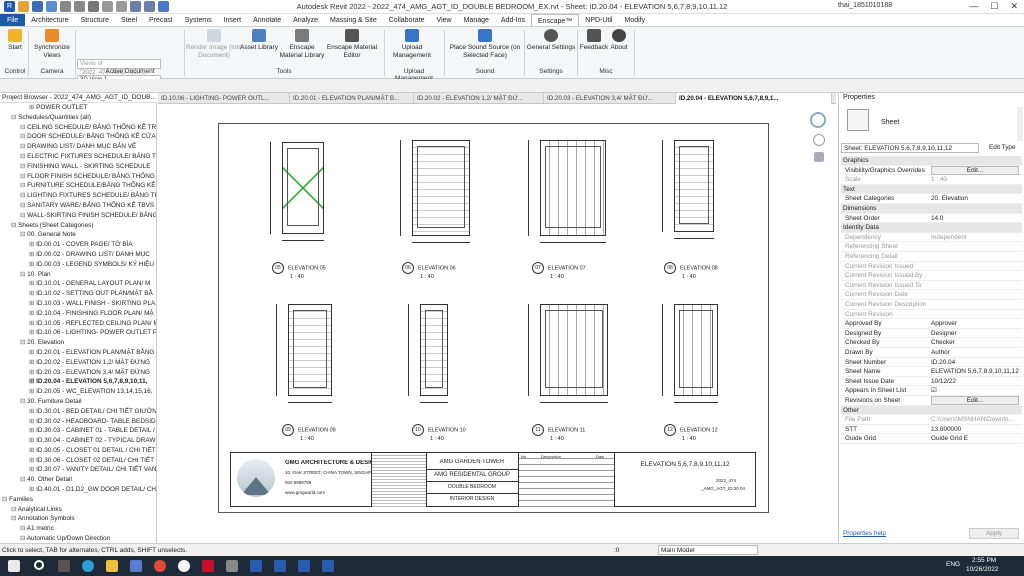  Describe the element at coordinates (198, 20) in the screenshot. I see `menu-systems: Systems` at that location.